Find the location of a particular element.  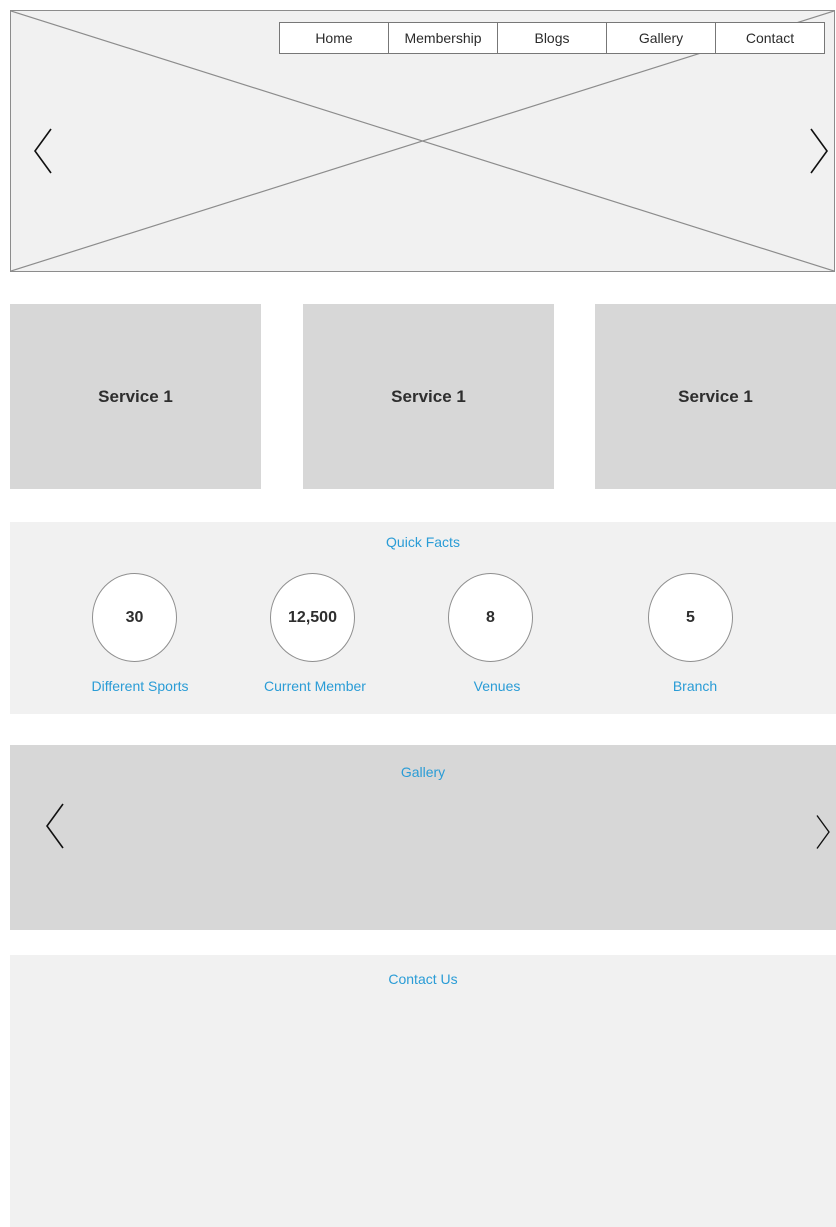

nav-gallery: Gallery is located at coordinates (660, 38).